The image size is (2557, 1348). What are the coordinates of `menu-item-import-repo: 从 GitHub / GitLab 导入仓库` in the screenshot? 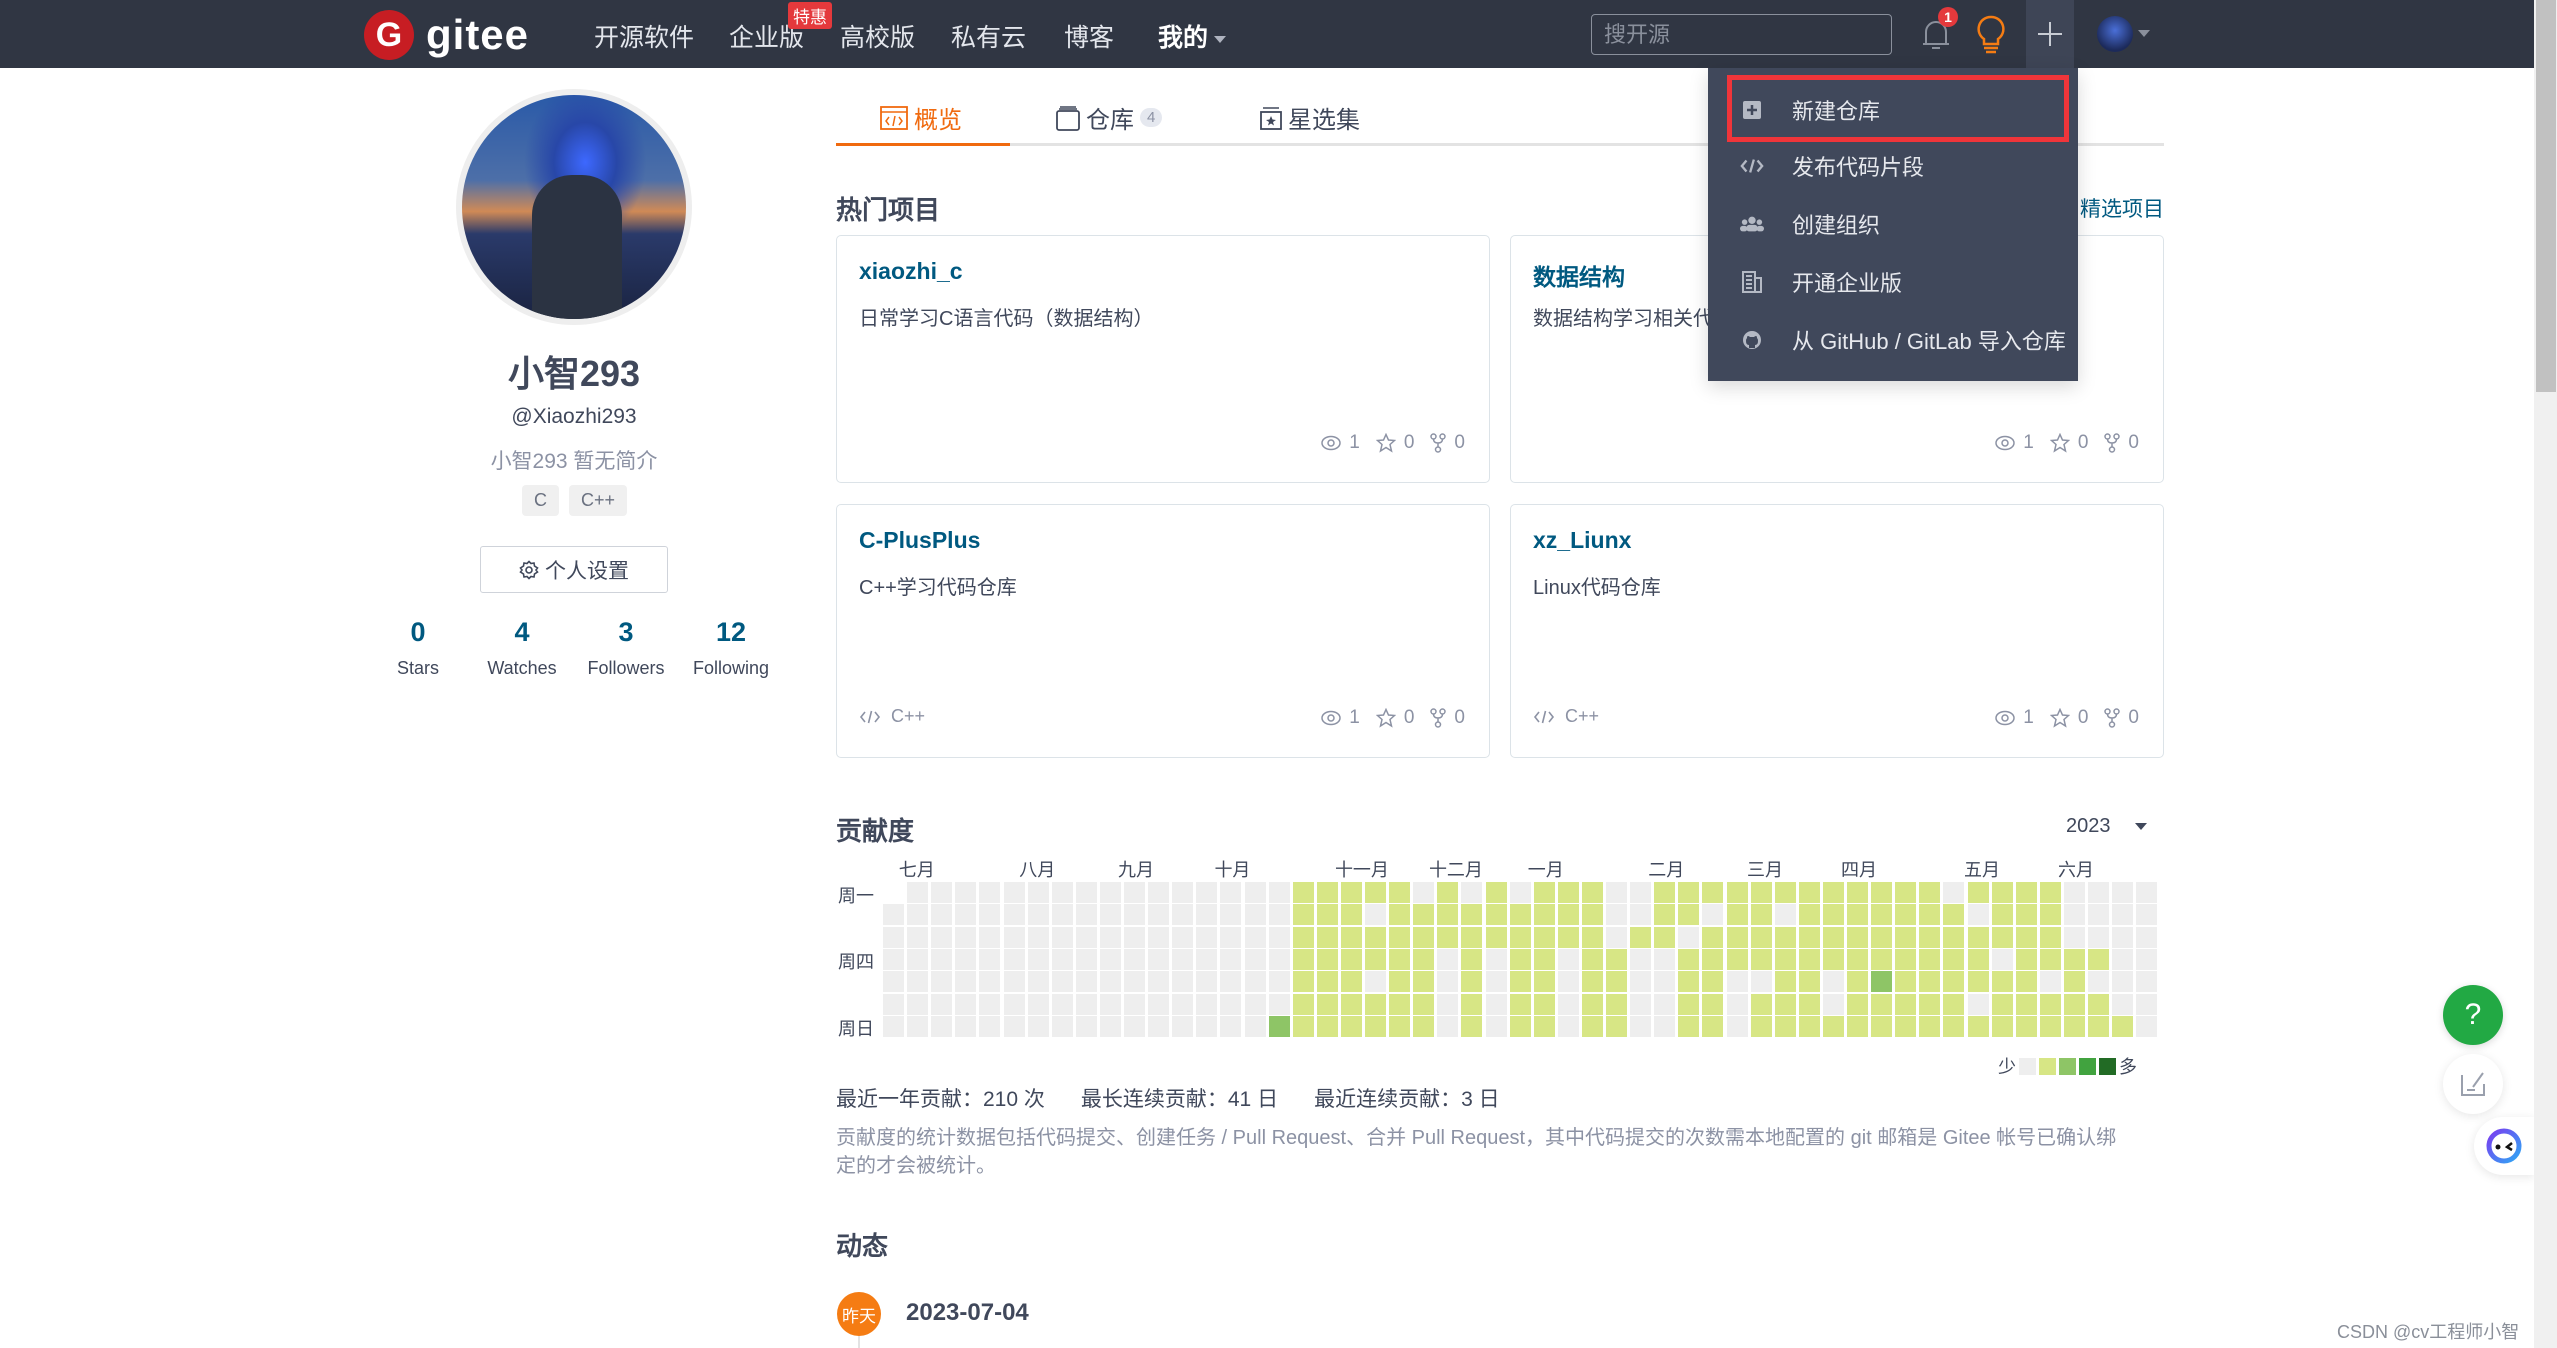 It's located at (1893, 340).